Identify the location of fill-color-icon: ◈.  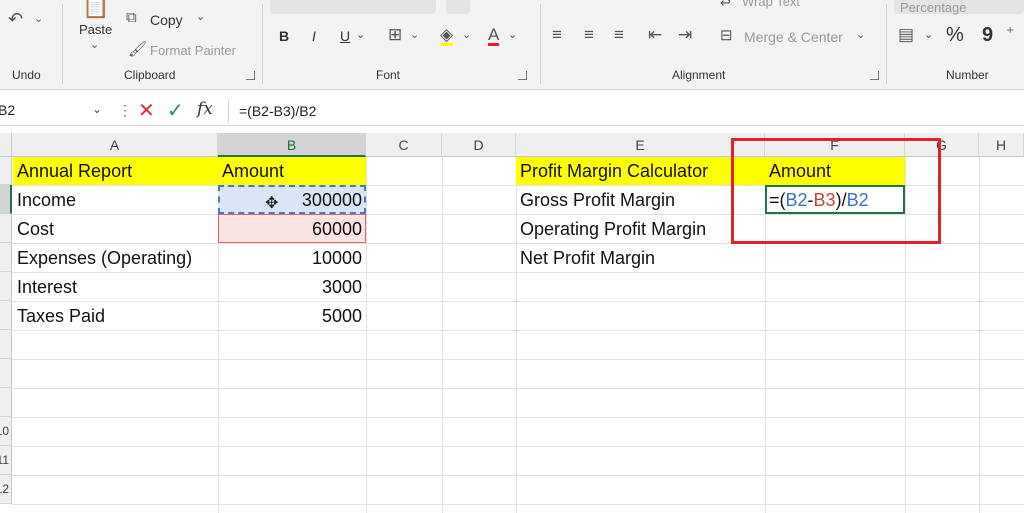
(447, 36).